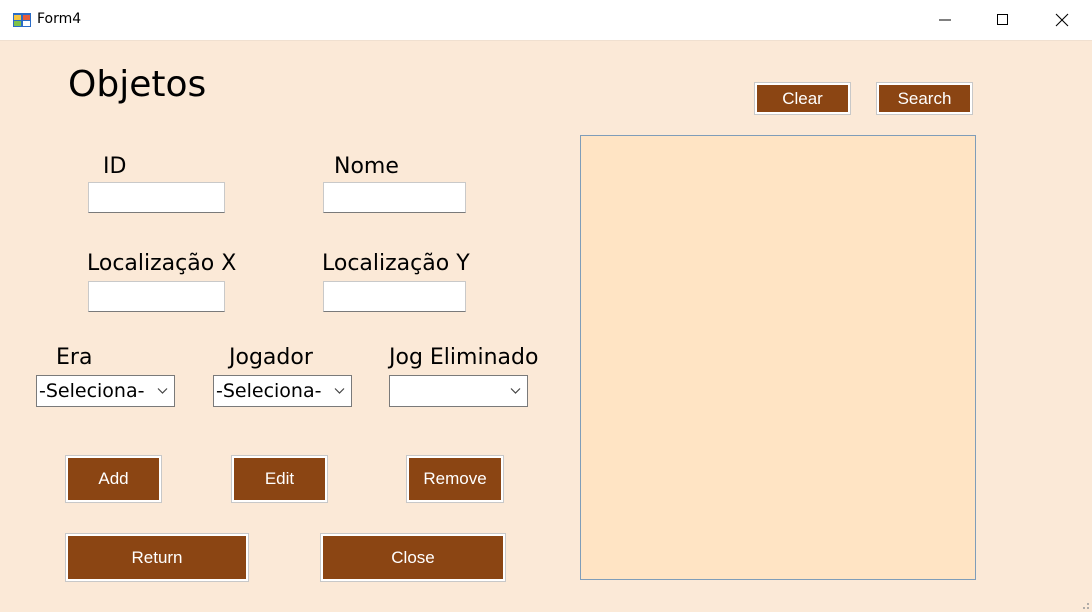  Describe the element at coordinates (458, 391) in the screenshot. I see `jog-eliminado-select` at that location.